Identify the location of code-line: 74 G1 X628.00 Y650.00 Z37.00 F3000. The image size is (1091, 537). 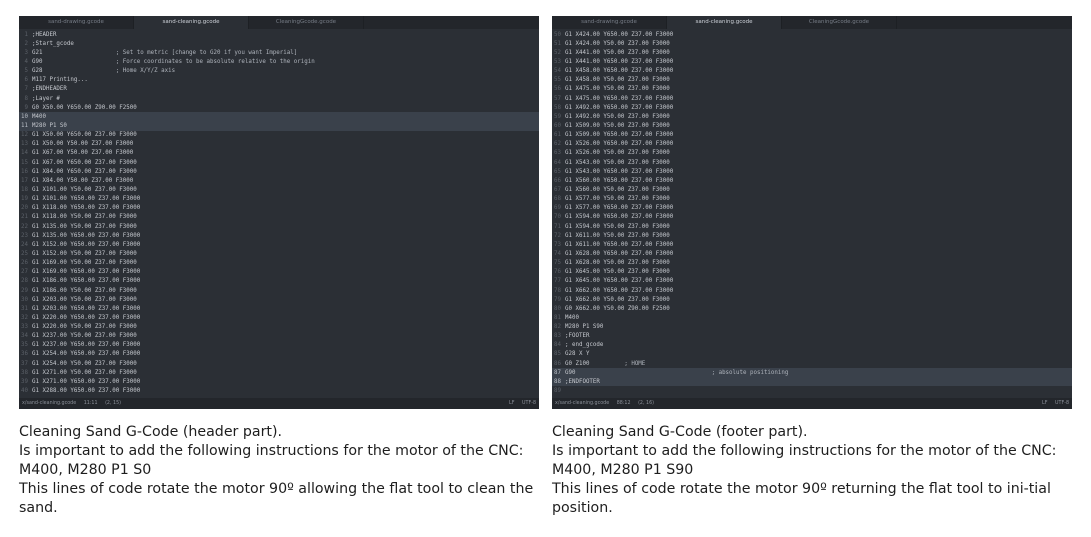
(812, 253).